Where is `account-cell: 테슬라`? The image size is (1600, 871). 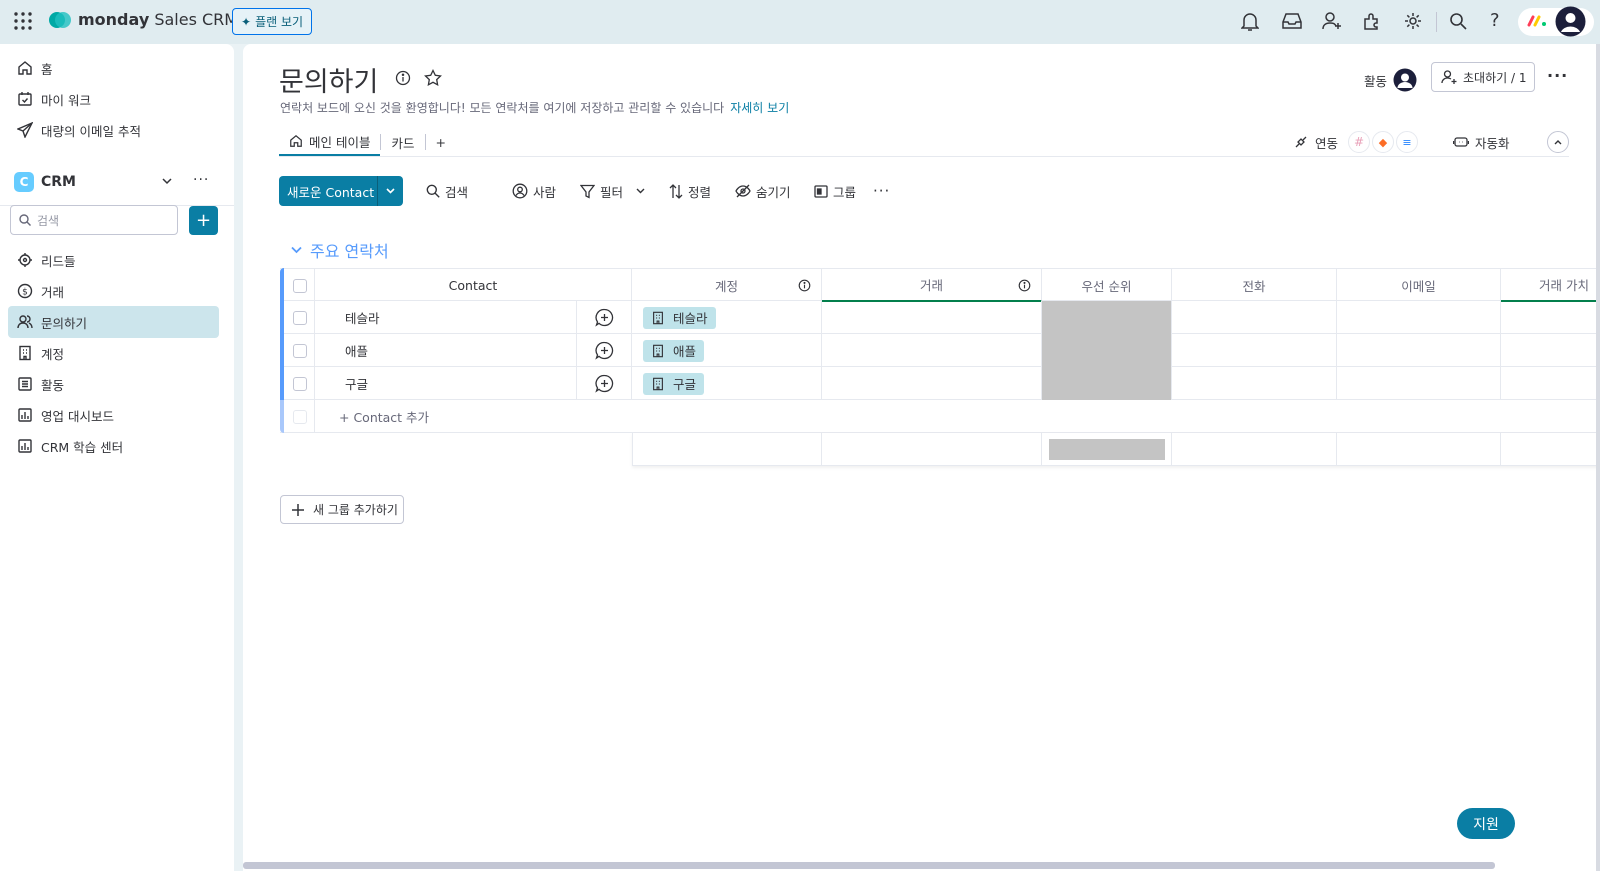 account-cell: 테슬라 is located at coordinates (727, 317).